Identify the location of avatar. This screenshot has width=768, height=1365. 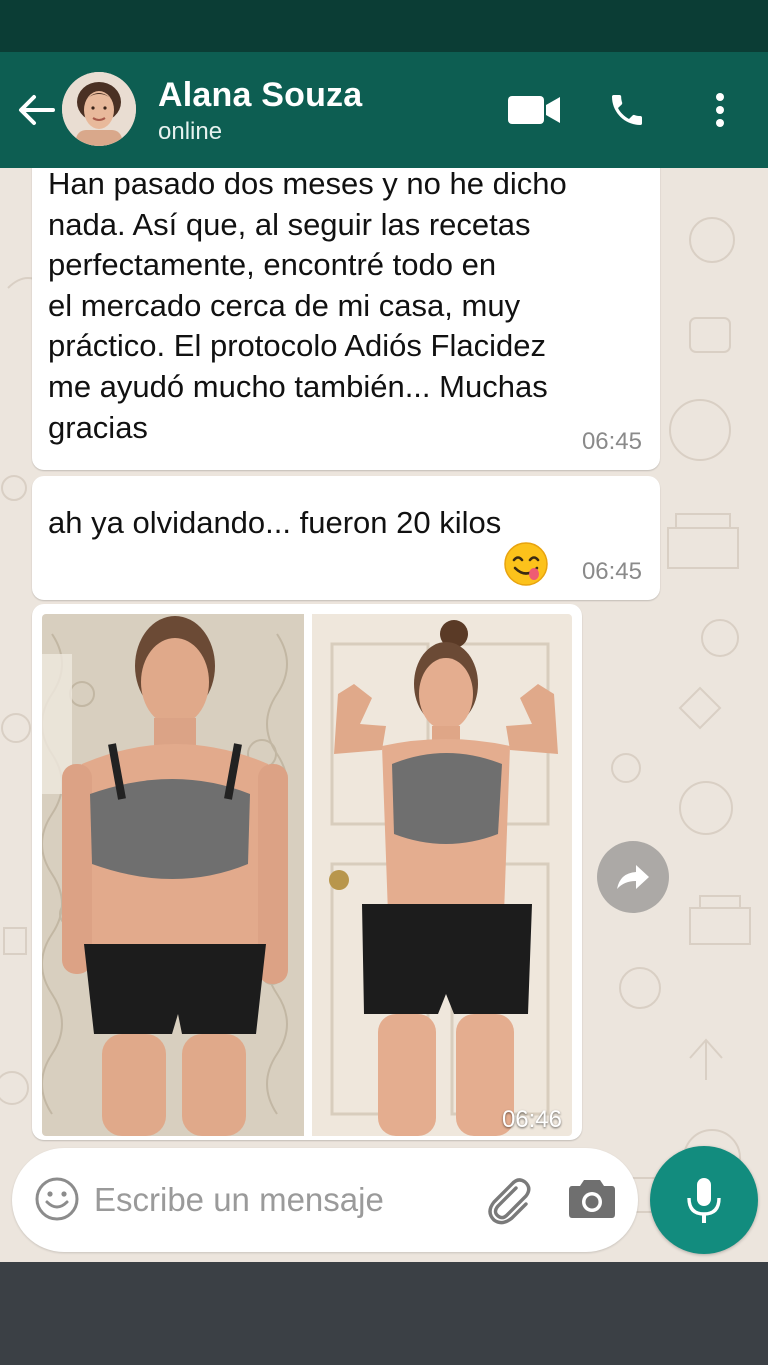
(99, 109).